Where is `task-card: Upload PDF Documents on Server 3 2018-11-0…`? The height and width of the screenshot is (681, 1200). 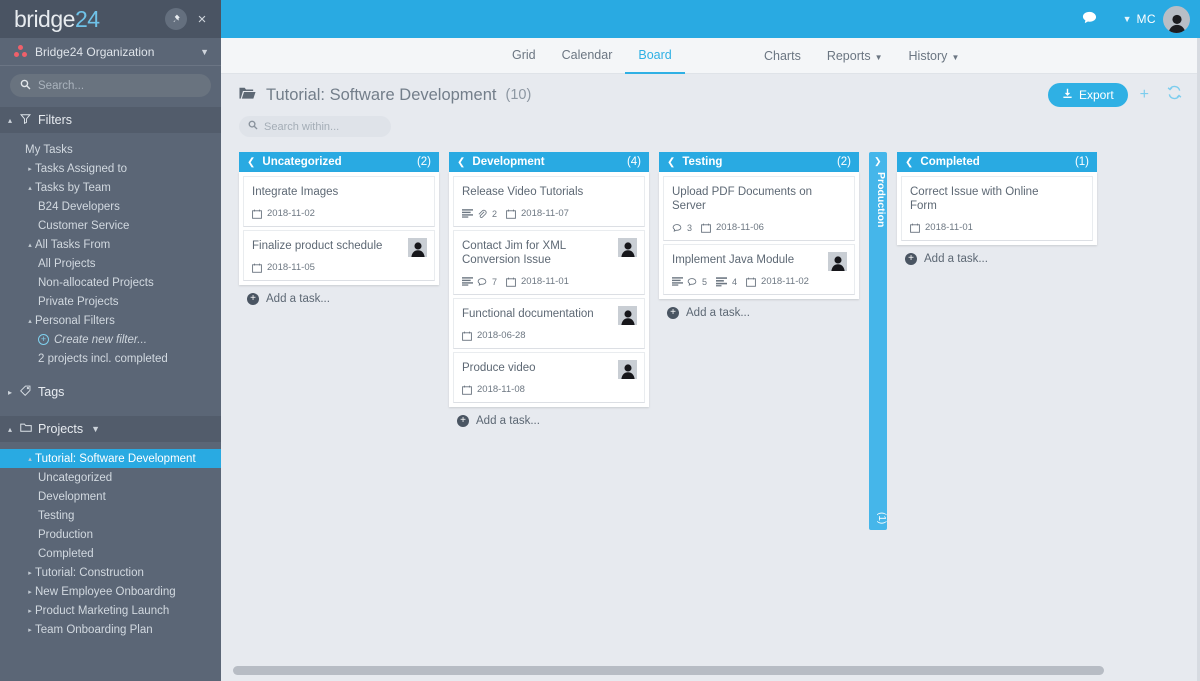 task-card: Upload PDF Documents on Server 3 2018-11-0… is located at coordinates (759, 208).